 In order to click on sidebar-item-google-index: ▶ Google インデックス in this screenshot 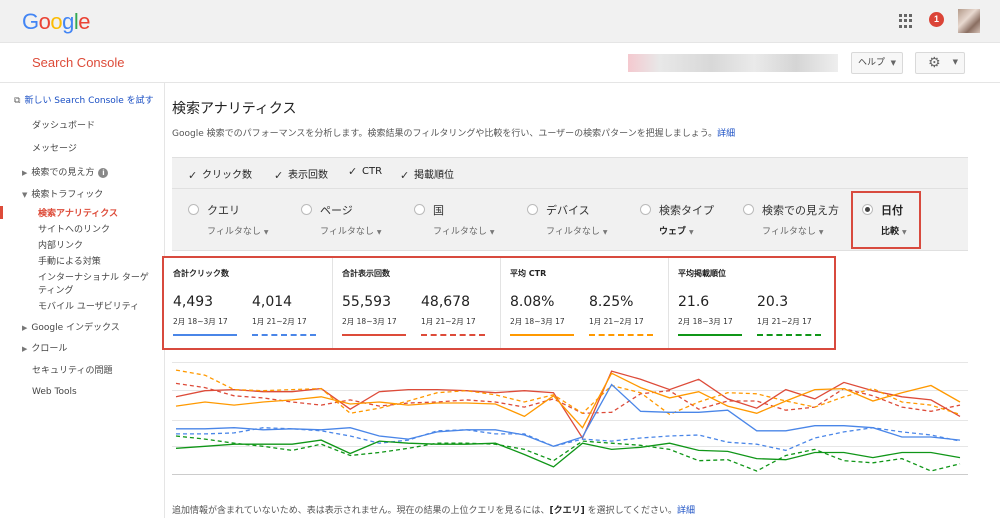, I will do `click(71, 326)`.